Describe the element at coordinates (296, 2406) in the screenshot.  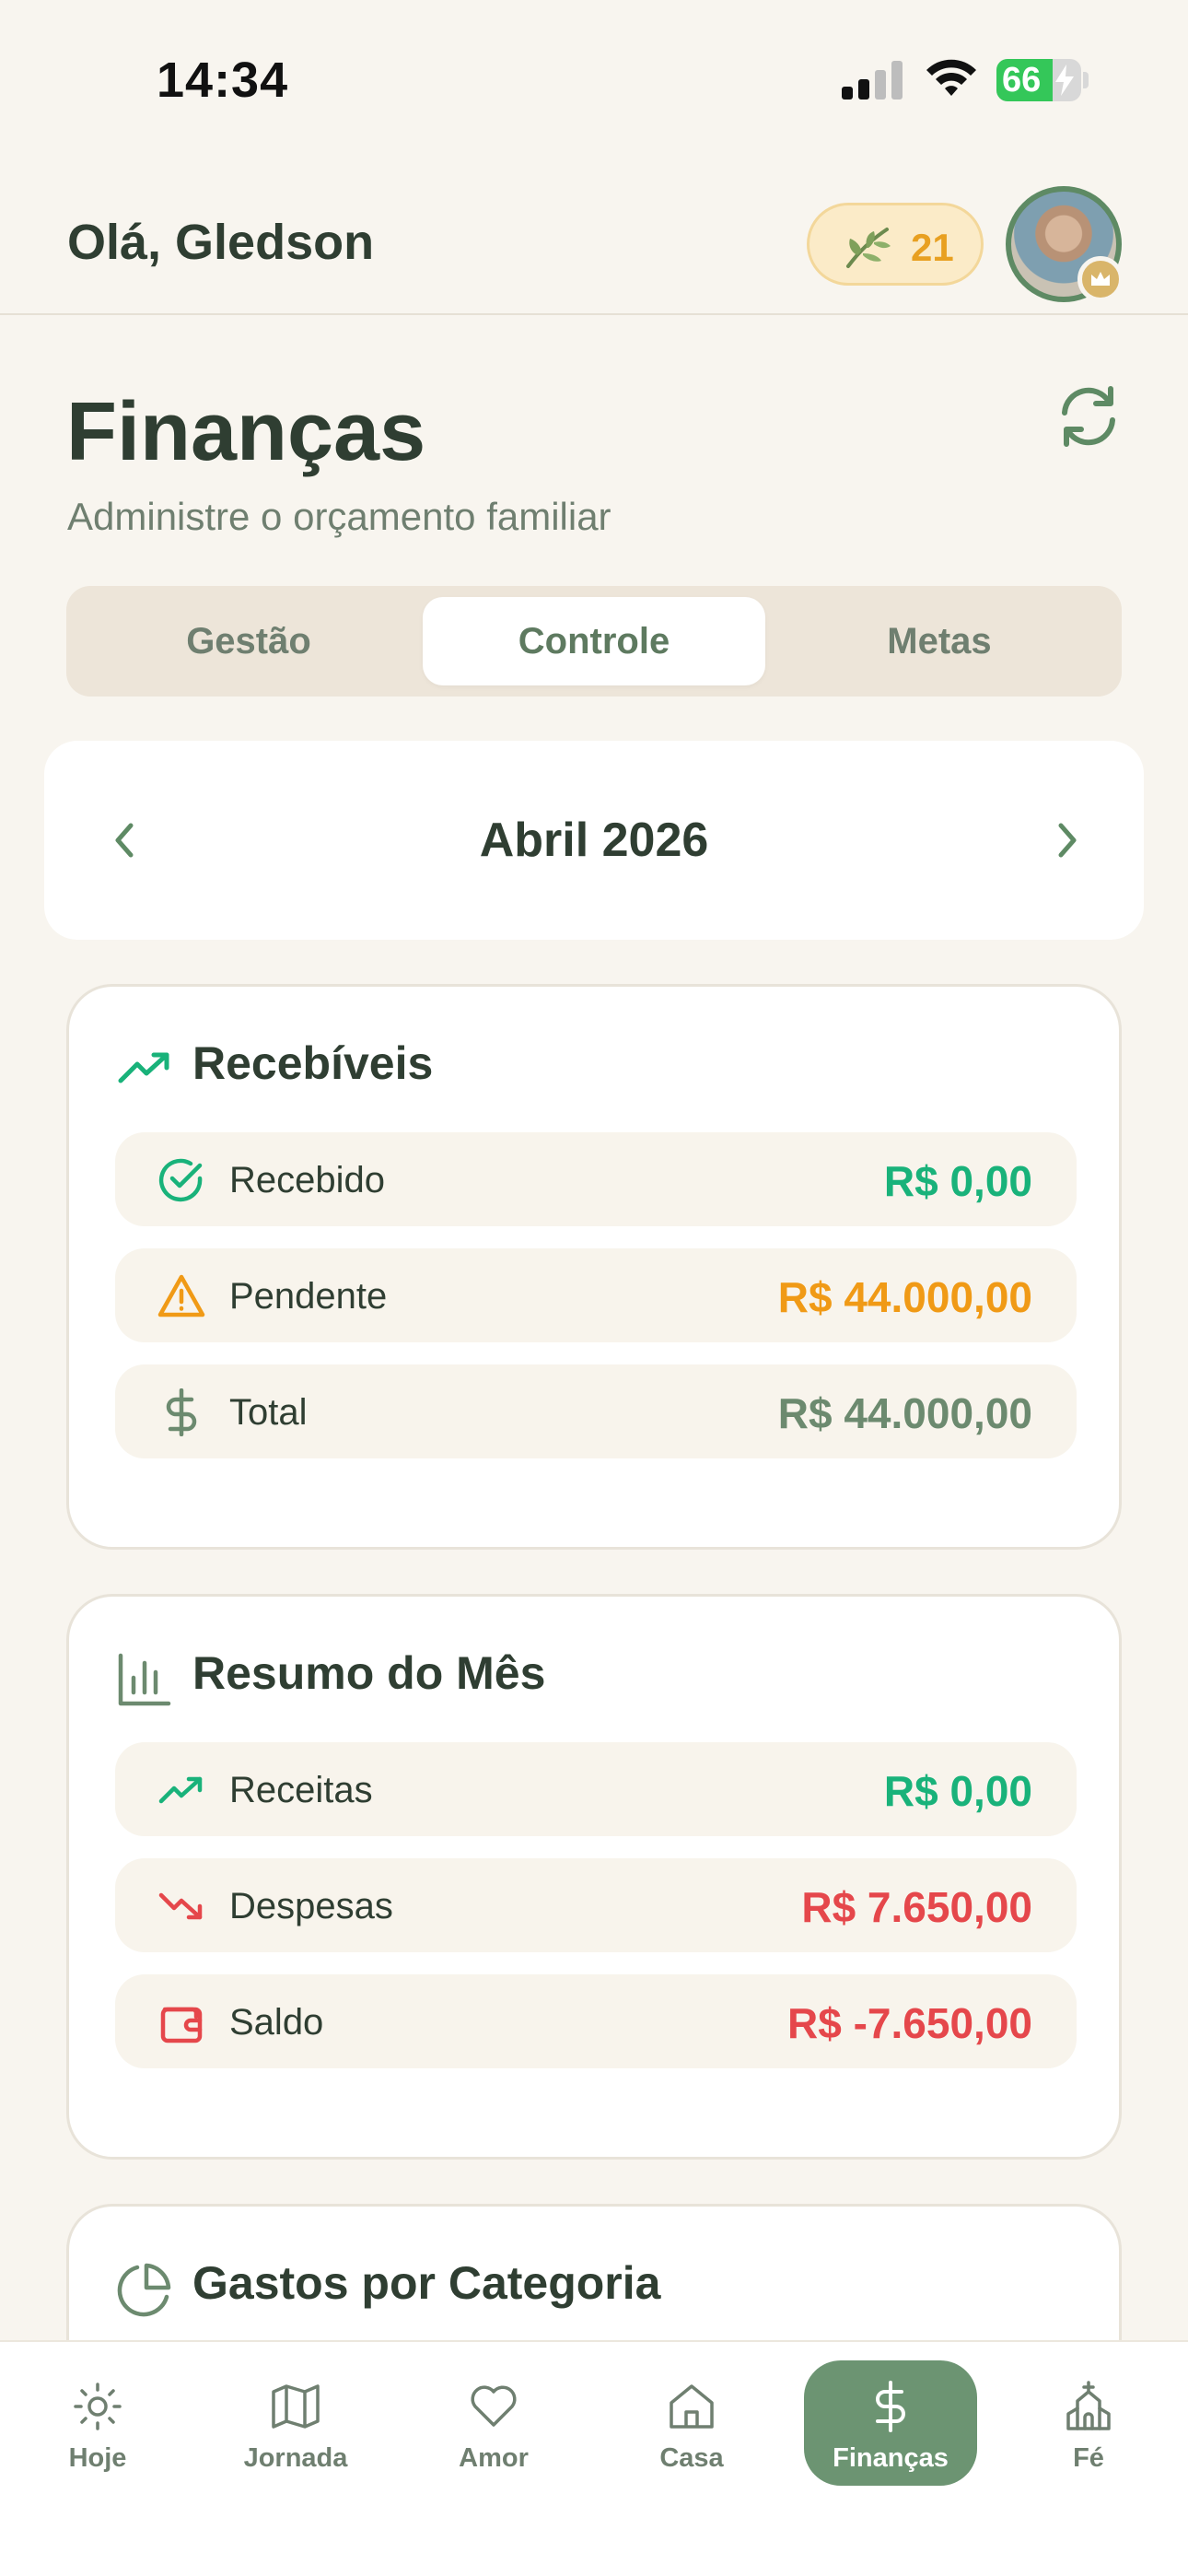
I see `map-icon` at that location.